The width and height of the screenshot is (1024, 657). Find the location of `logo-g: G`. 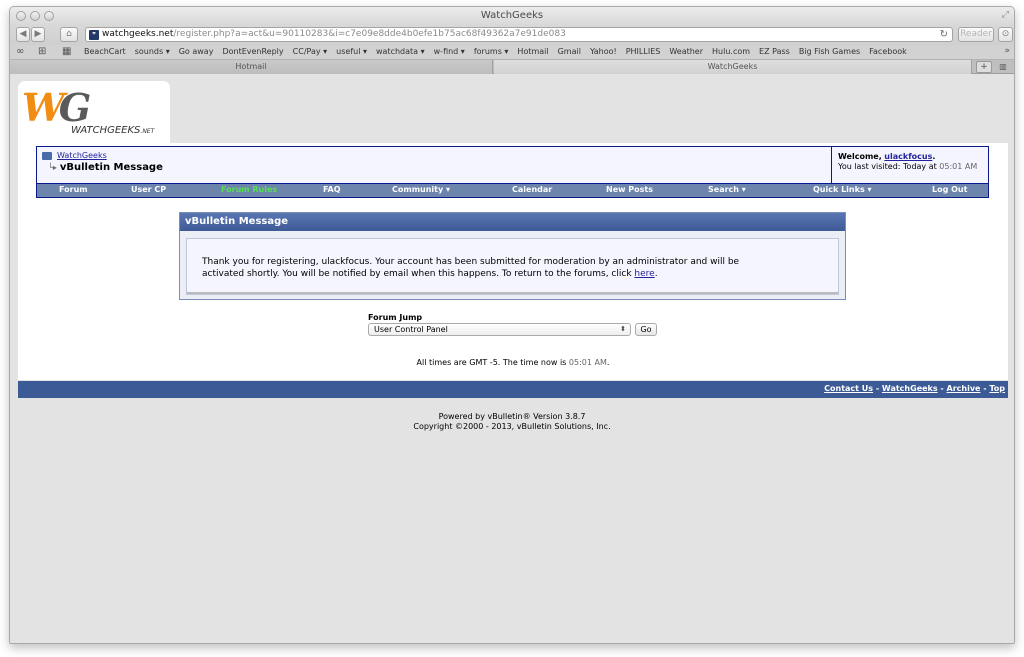

logo-g: G is located at coordinates (75, 107).